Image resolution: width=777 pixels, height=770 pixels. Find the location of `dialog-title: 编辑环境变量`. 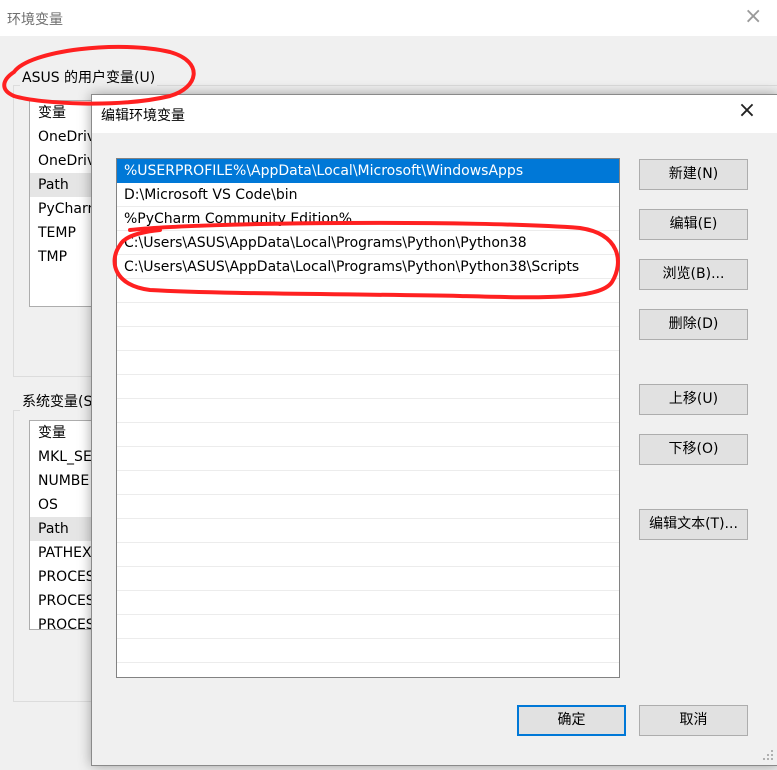

dialog-title: 编辑环境变量 is located at coordinates (143, 116).